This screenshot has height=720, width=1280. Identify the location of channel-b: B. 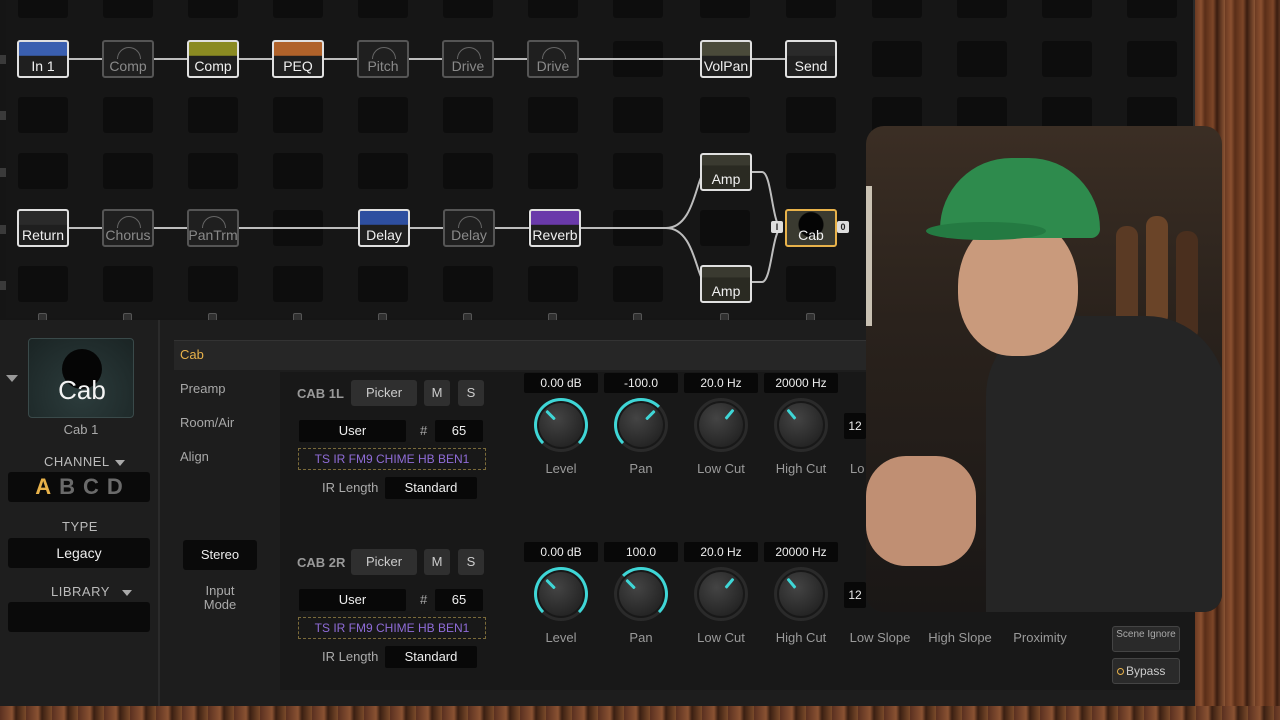
(67, 487).